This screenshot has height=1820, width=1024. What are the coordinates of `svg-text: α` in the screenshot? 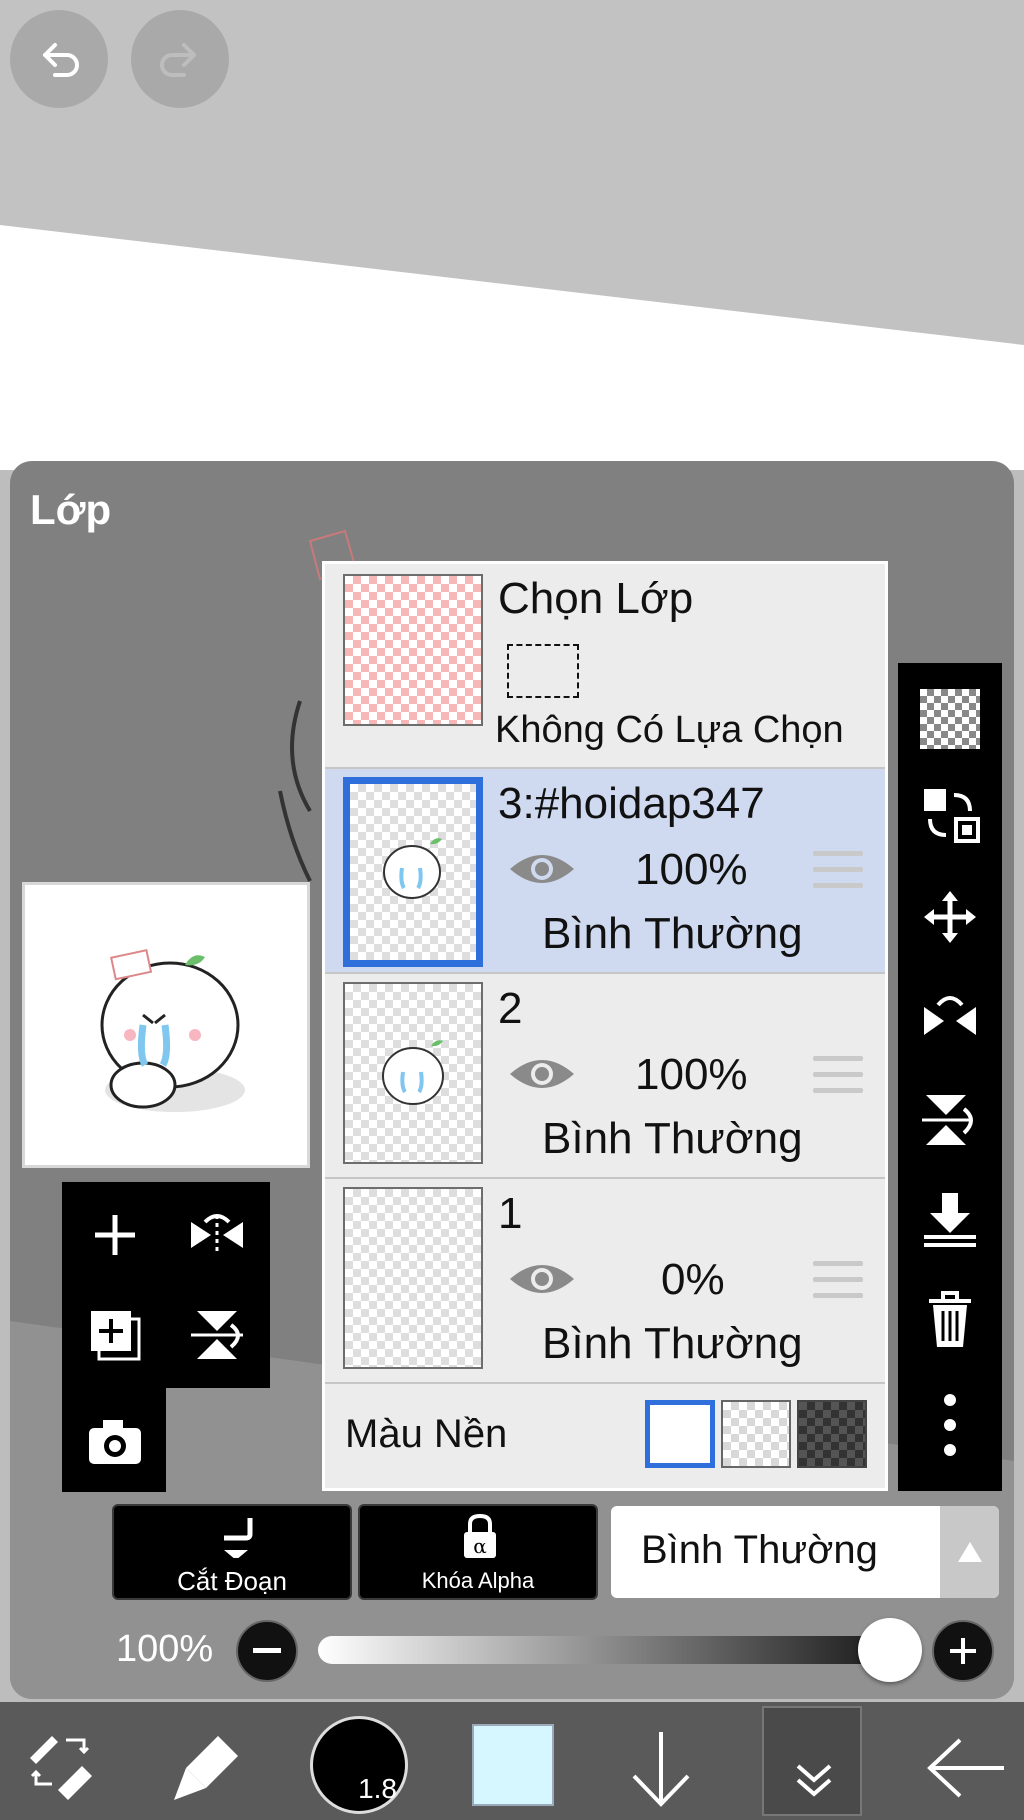 It's located at (480, 1546).